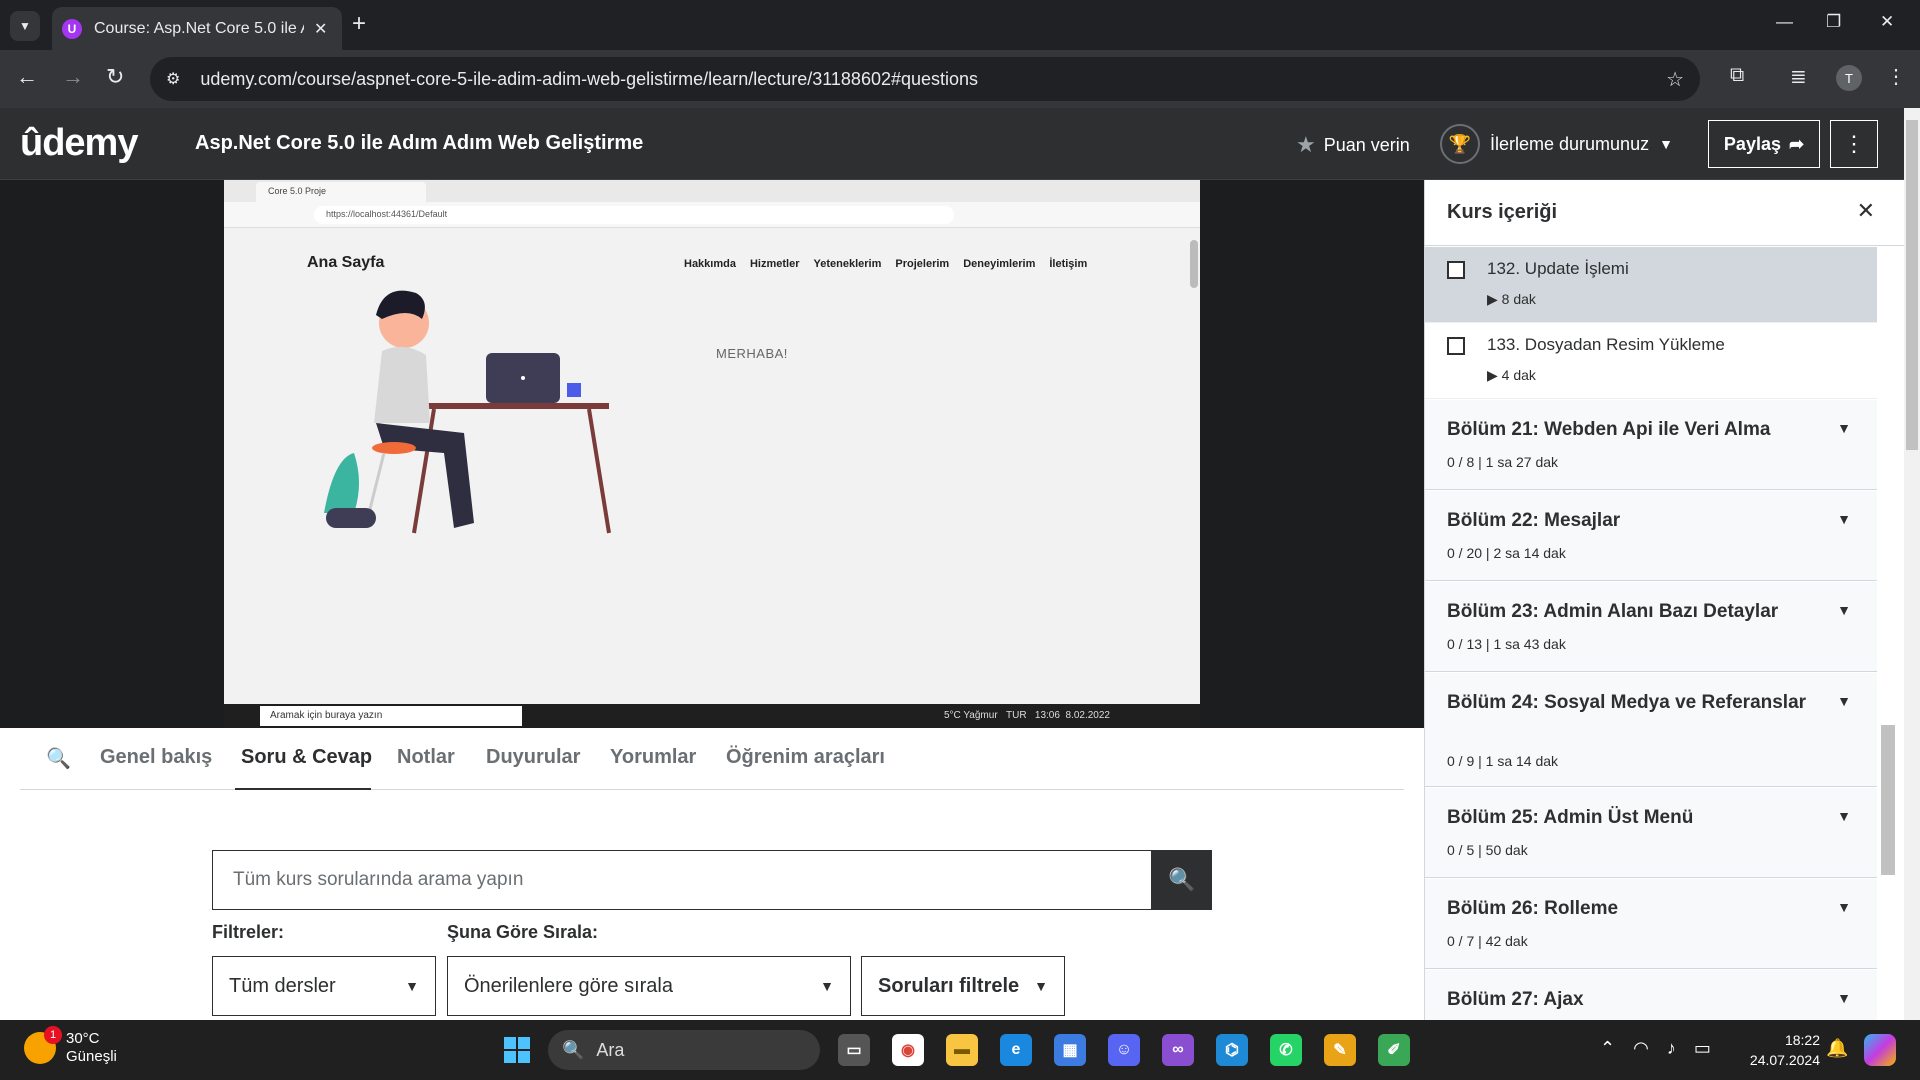 The image size is (1920, 1080). What do you see at coordinates (1570, 817) in the screenshot?
I see `section-title: Bölüm 25: Admin Üst Menü` at bounding box center [1570, 817].